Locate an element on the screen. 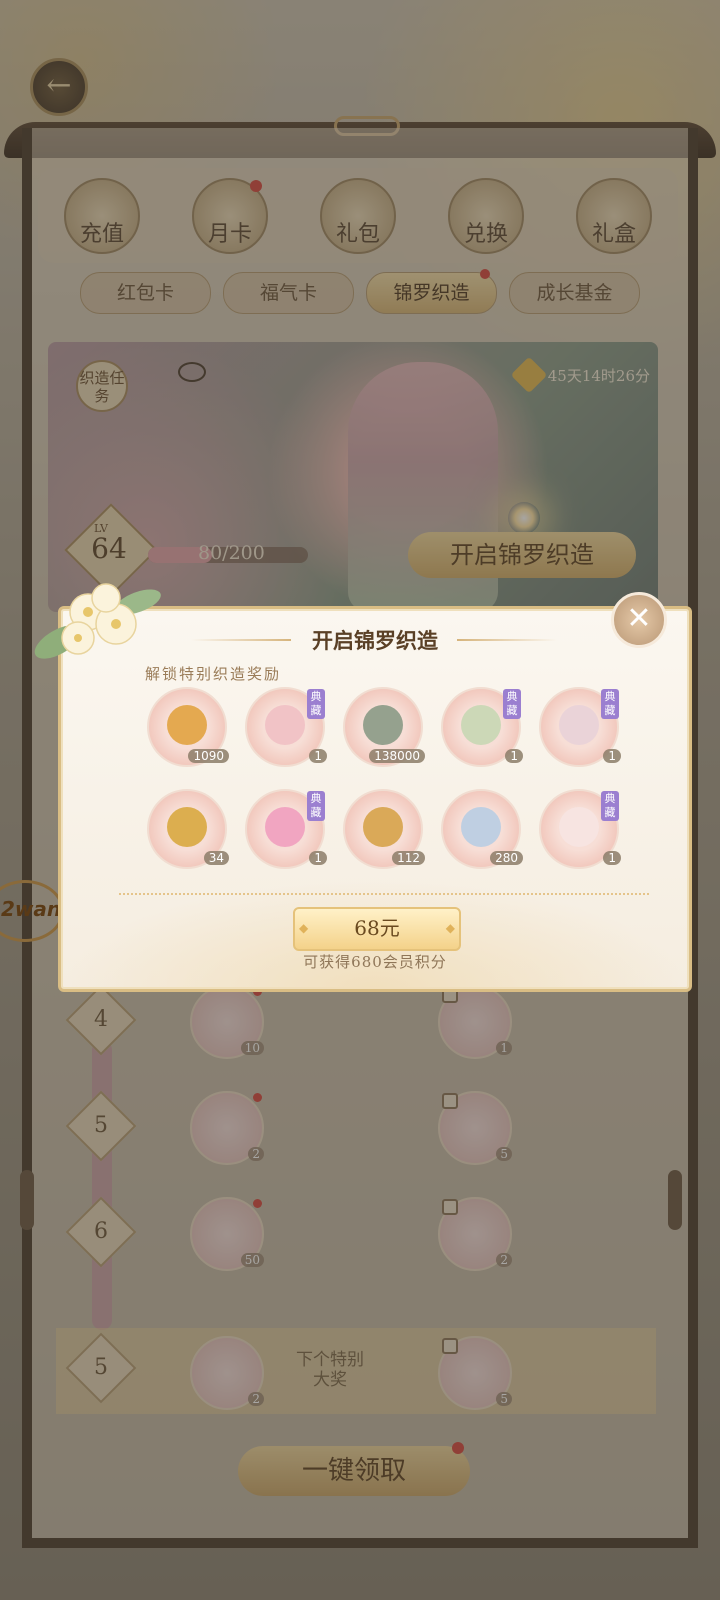  copper-coin-icon is located at coordinates (383, 725).